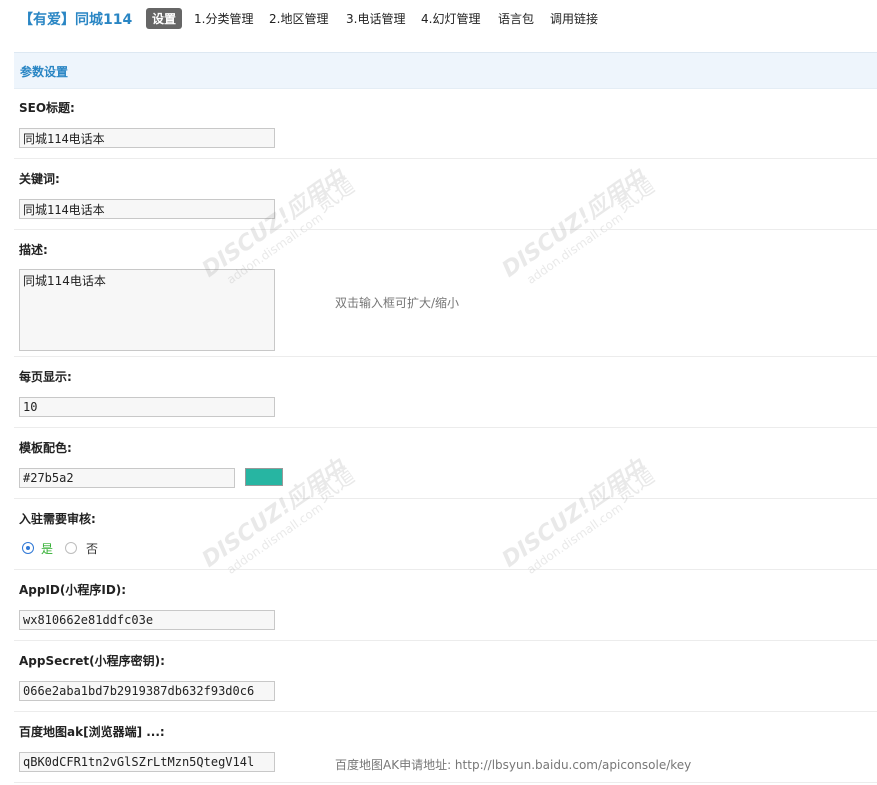  I want to click on form-row-appid: AppID(小程序ID):, so click(445, 605).